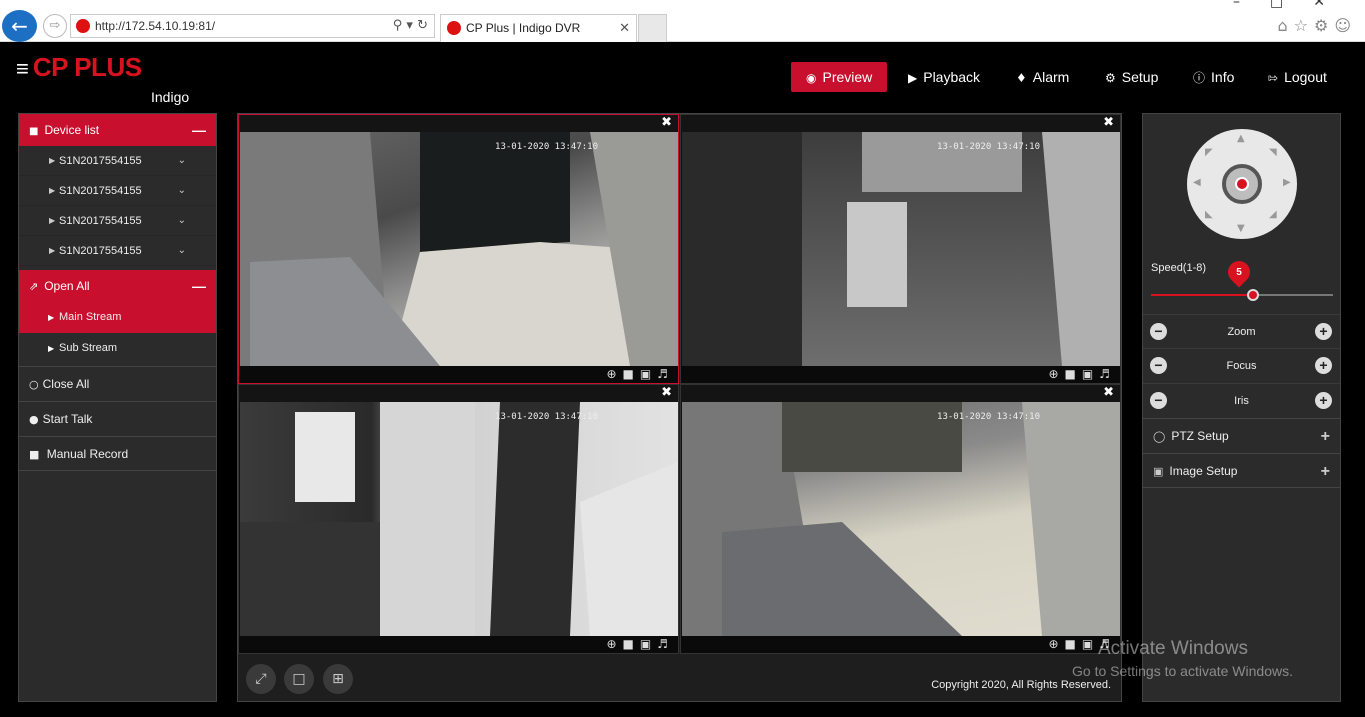 The height and width of the screenshot is (717, 1365). What do you see at coordinates (261, 679) in the screenshot?
I see `fullscreen-button: ⤢` at bounding box center [261, 679].